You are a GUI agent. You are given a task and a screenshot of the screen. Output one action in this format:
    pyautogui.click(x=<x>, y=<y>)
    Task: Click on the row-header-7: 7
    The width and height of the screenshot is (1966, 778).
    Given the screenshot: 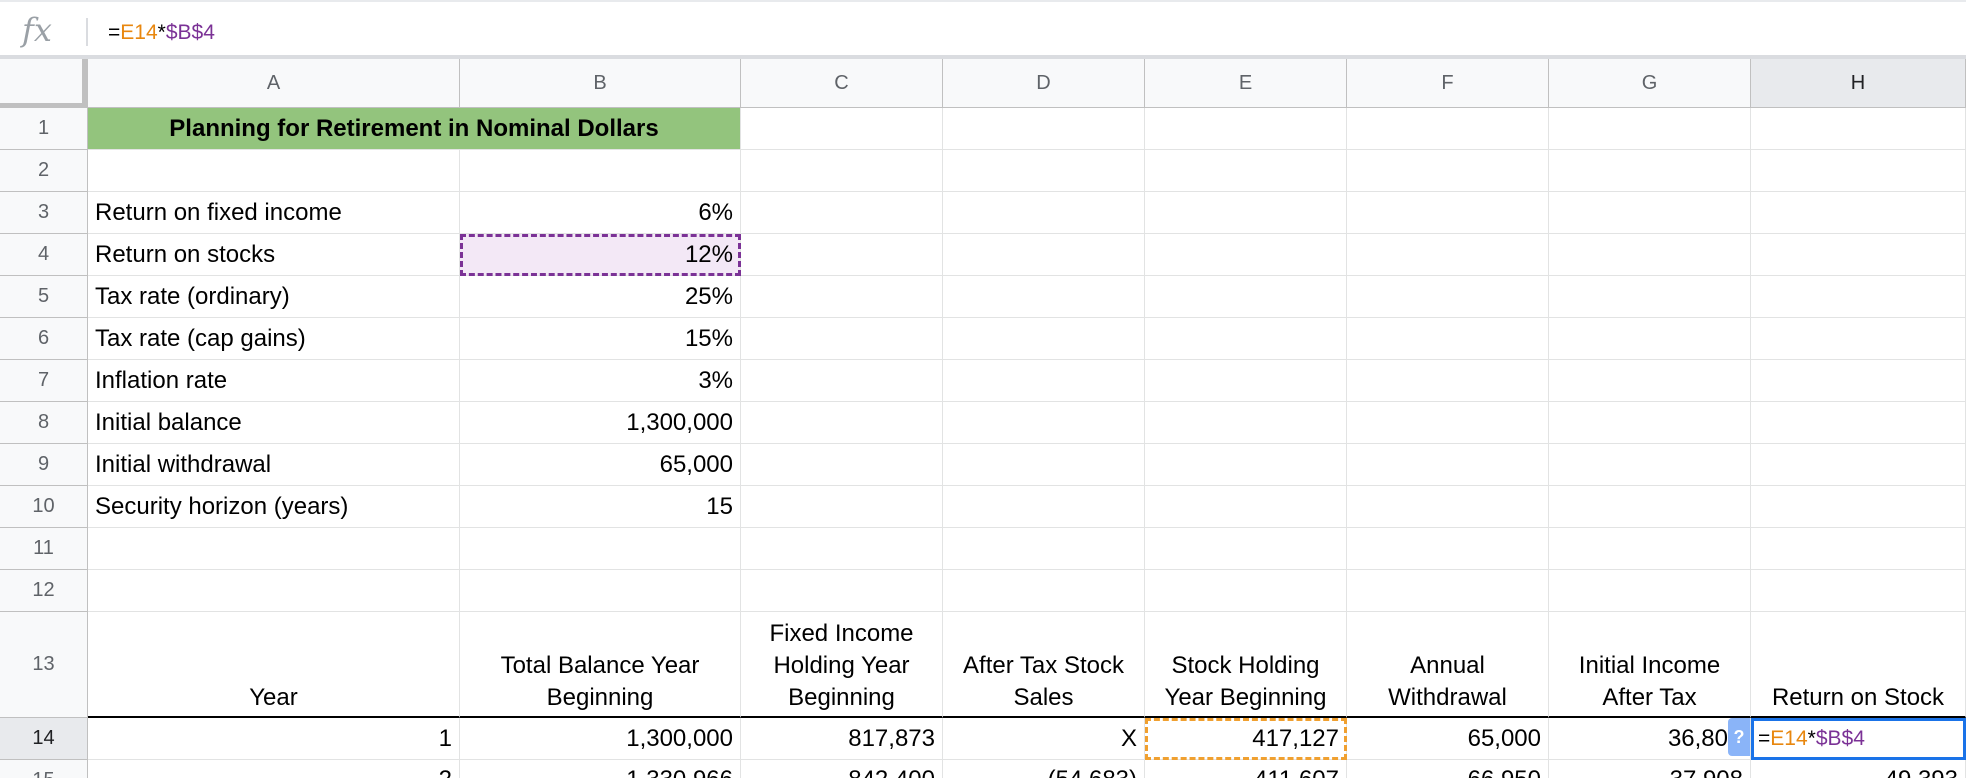 What is the action you would take?
    pyautogui.click(x=44, y=381)
    